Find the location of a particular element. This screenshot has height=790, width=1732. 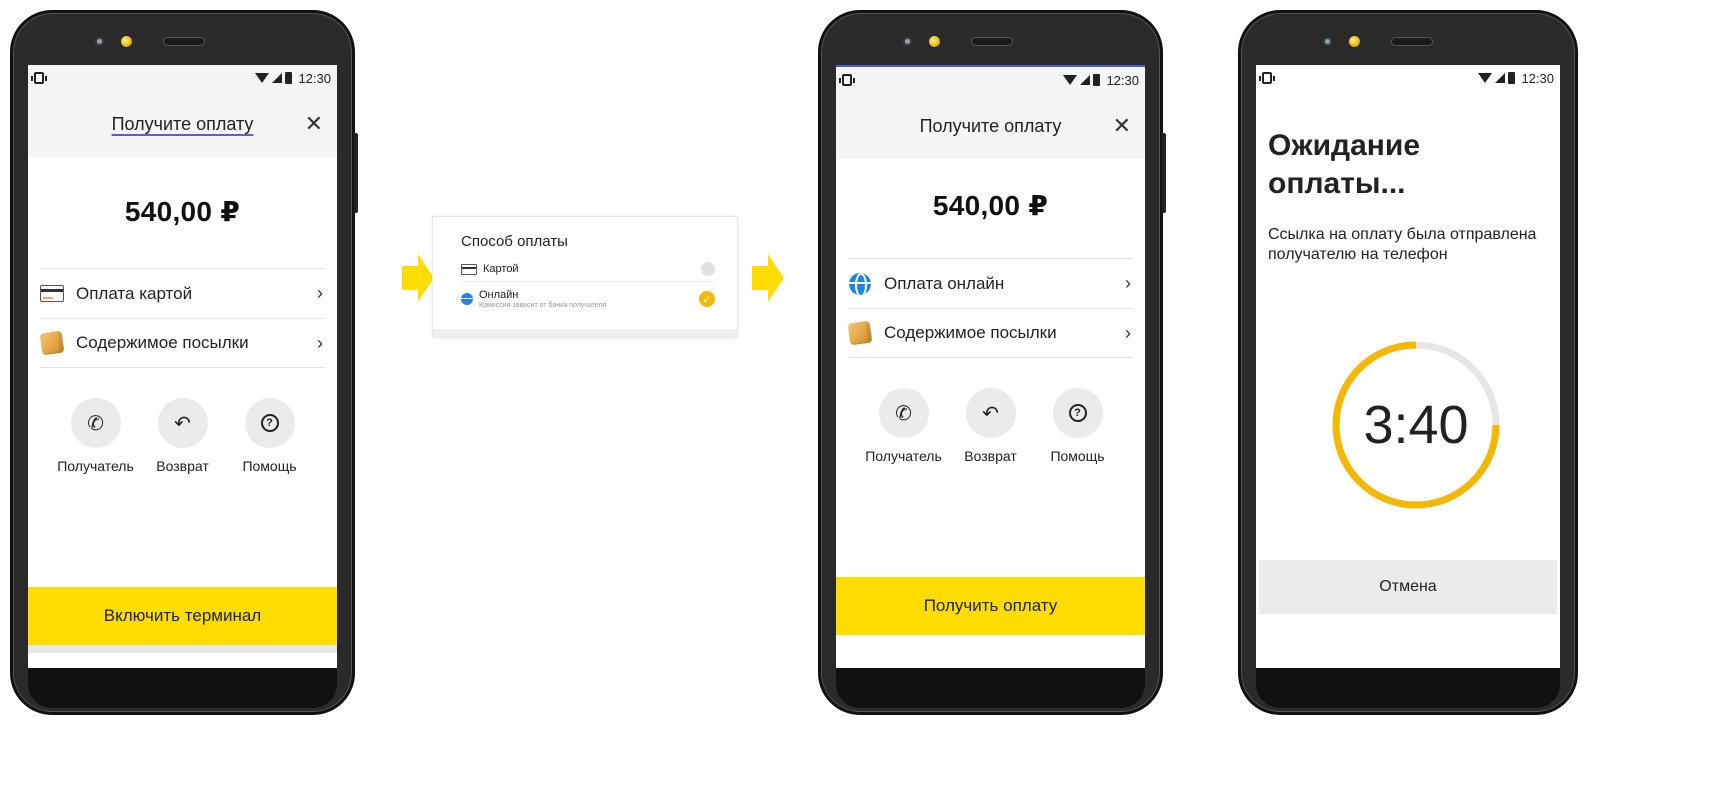

recipient-label: Получатель is located at coordinates (903, 456).